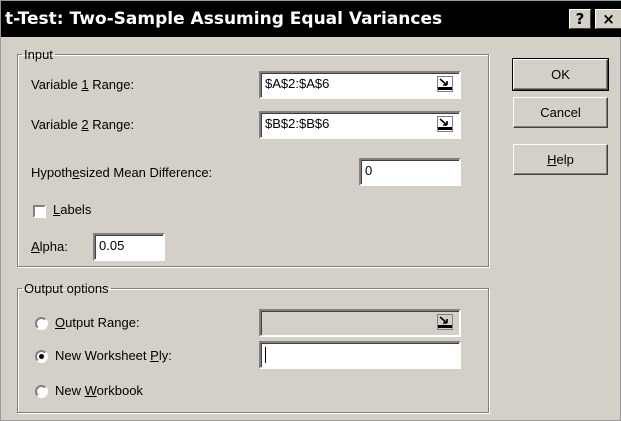 This screenshot has width=621, height=421. Describe the element at coordinates (83, 84) in the screenshot. I see `variable-1-range-label: Variable 1 Range:` at that location.